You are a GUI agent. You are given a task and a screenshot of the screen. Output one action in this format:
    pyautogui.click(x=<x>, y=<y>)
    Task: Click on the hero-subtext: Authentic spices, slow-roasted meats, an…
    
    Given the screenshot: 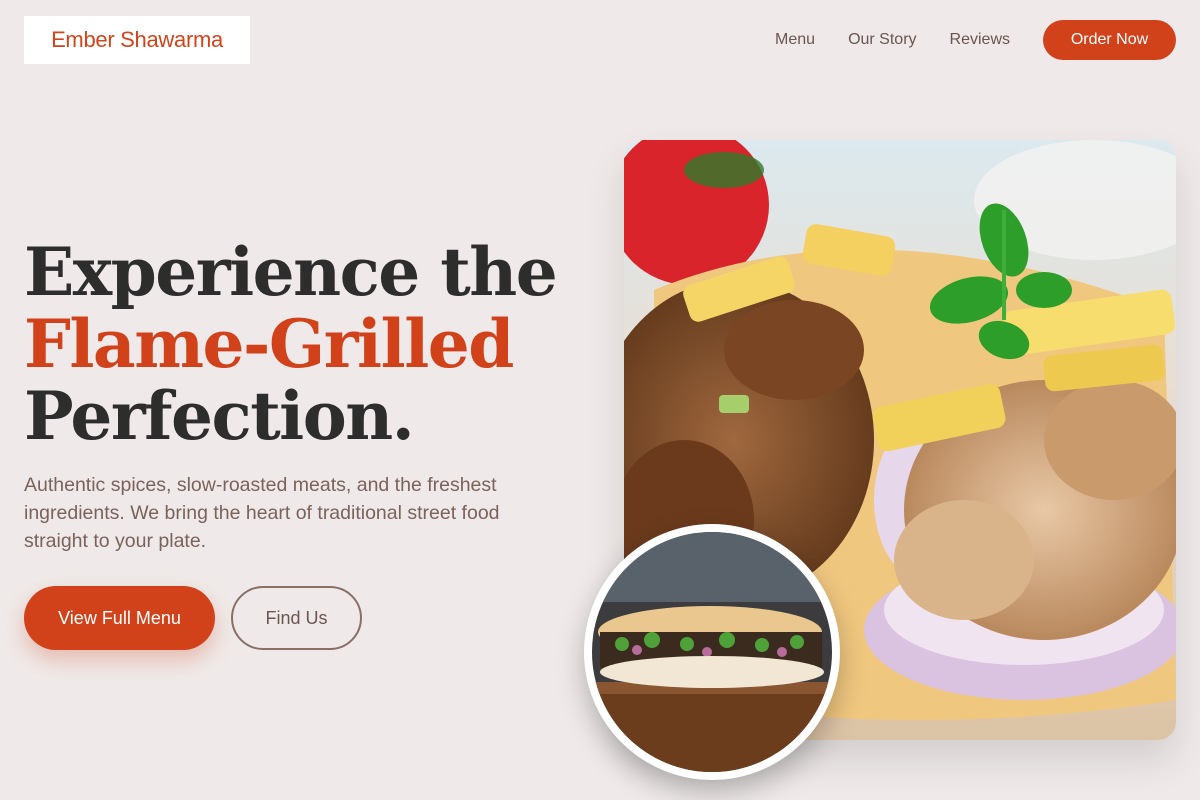 What is the action you would take?
    pyautogui.click(x=262, y=513)
    